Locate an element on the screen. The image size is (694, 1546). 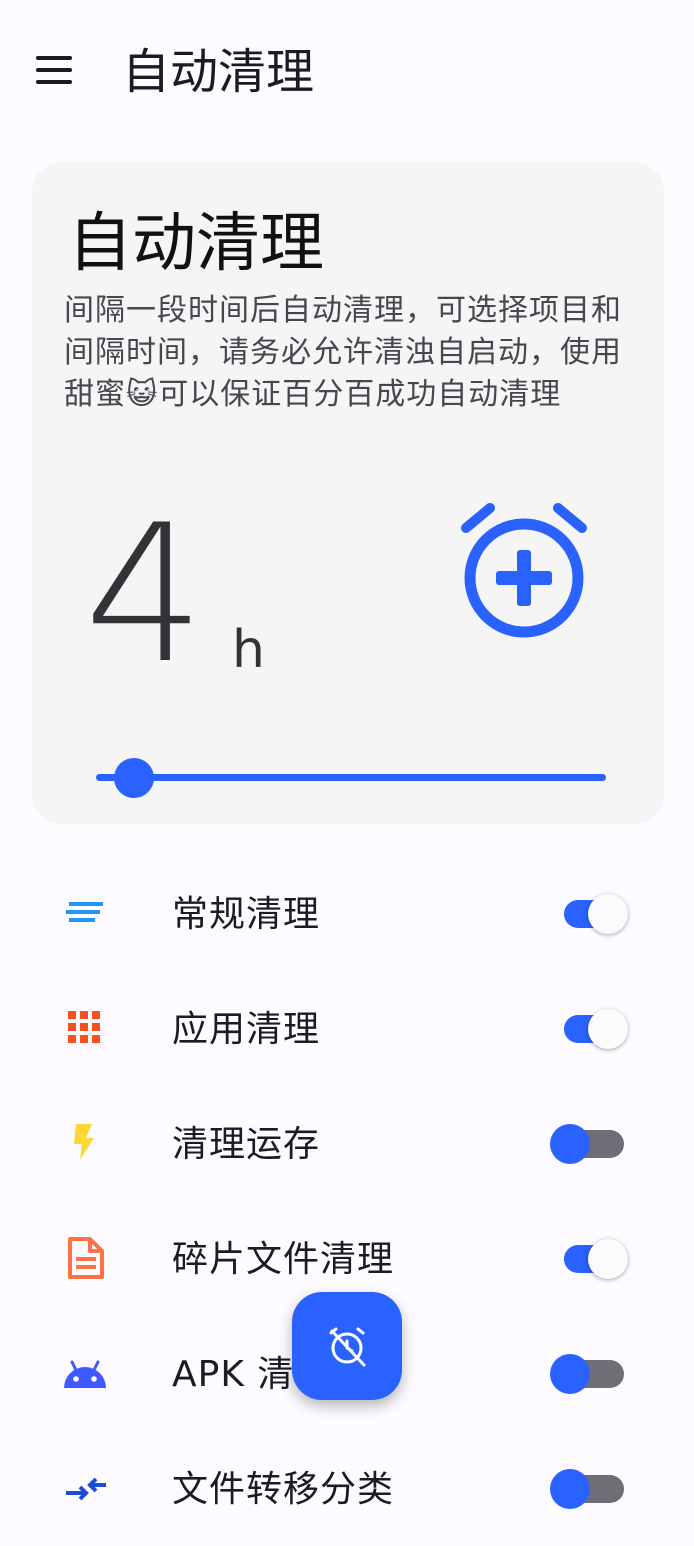
document-icon is located at coordinates (85, 1258).